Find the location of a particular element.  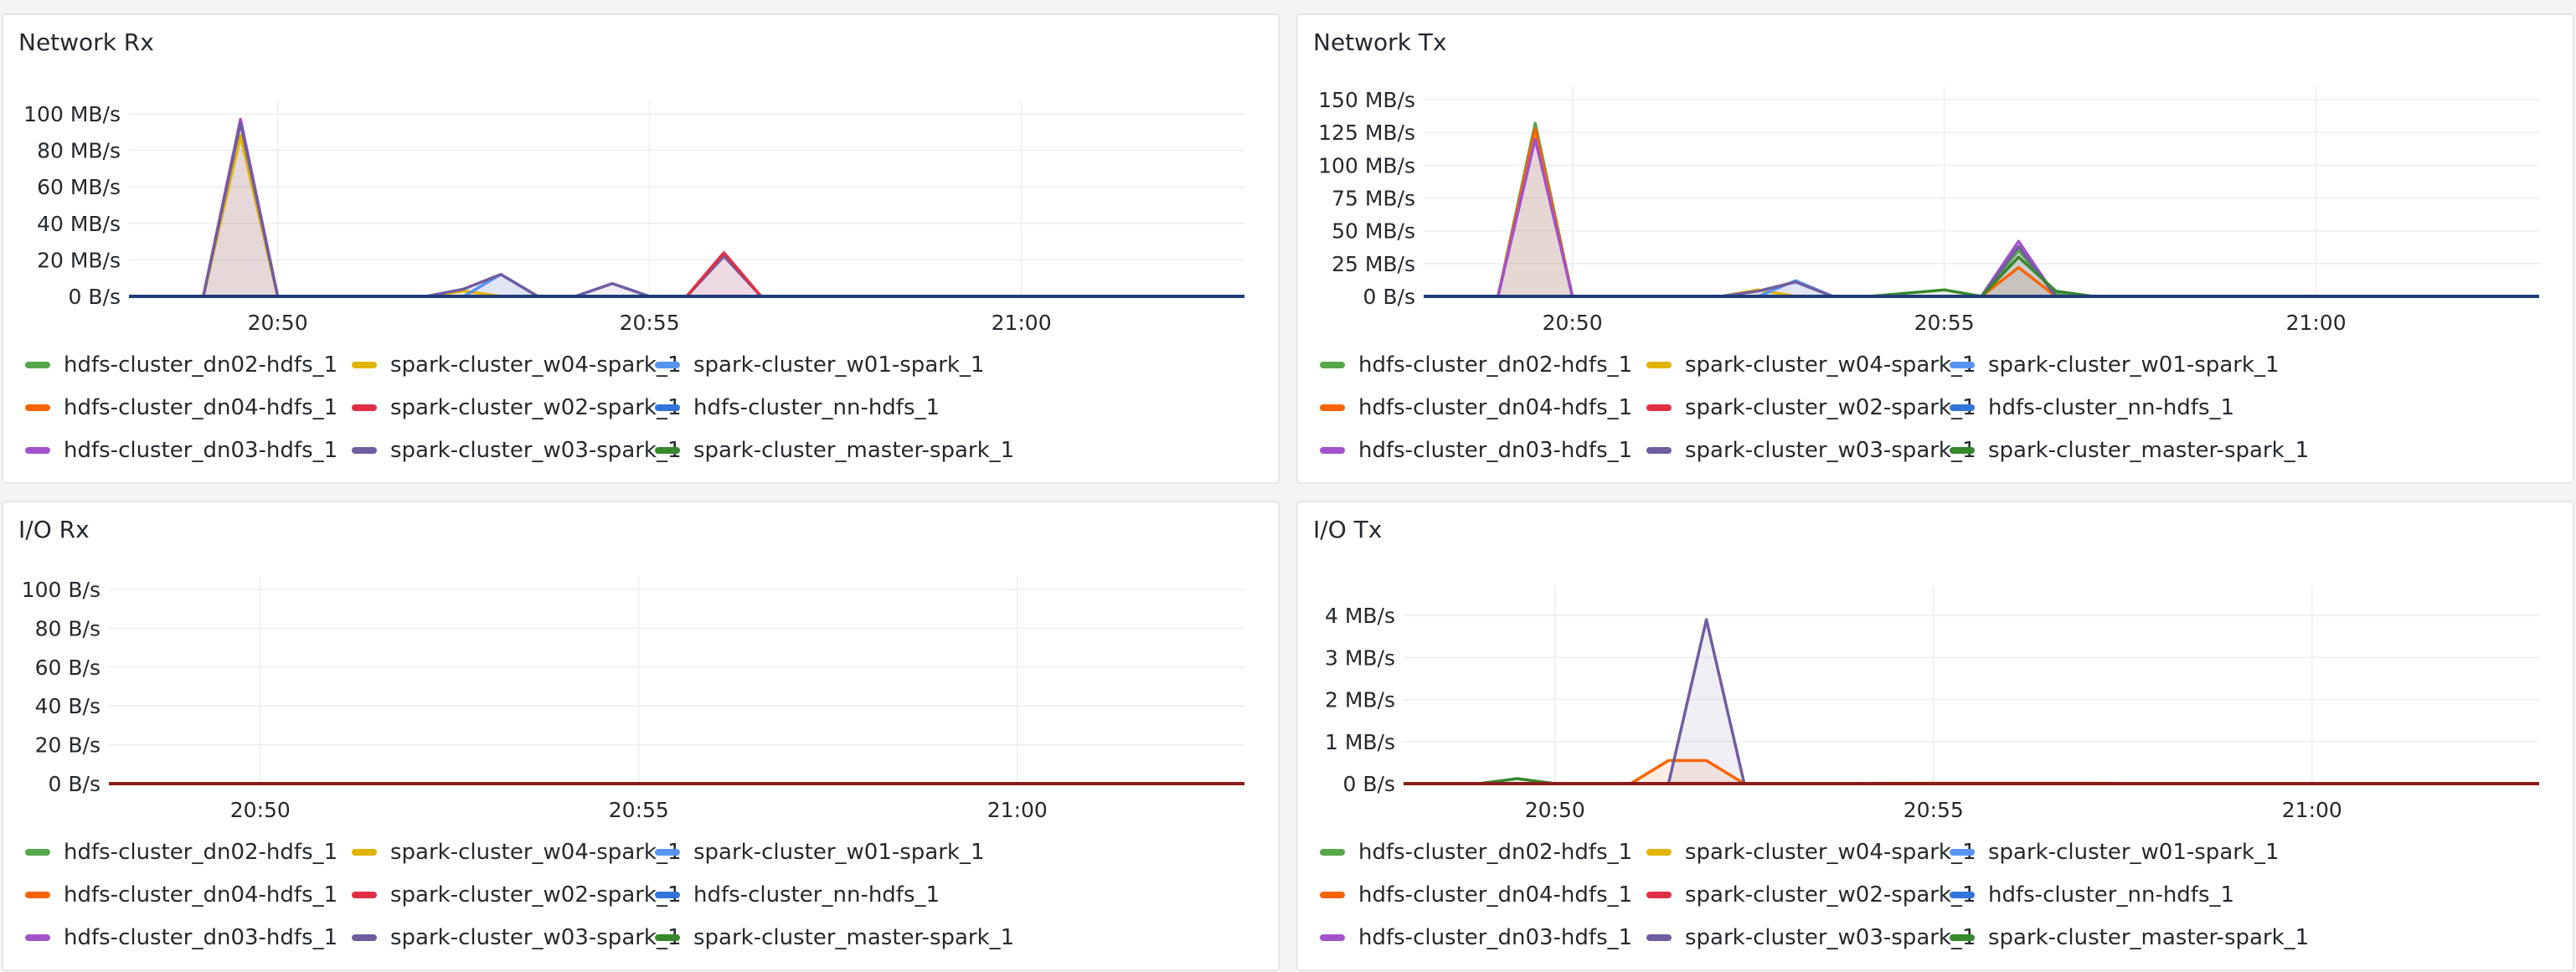

y-tick-label: 60 B/s is located at coordinates (67, 668).